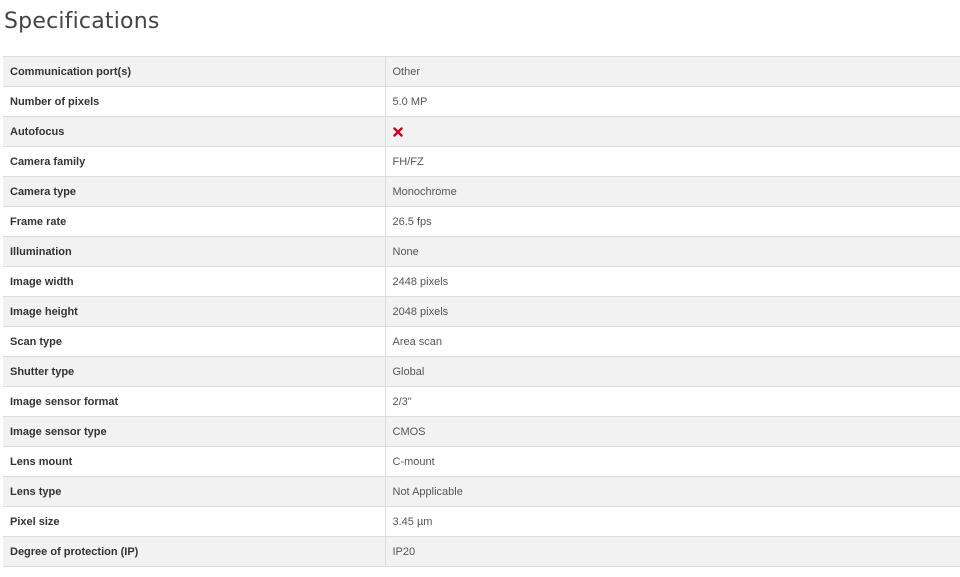 The height and width of the screenshot is (577, 960). I want to click on spec-label: Image sensor type, so click(194, 431).